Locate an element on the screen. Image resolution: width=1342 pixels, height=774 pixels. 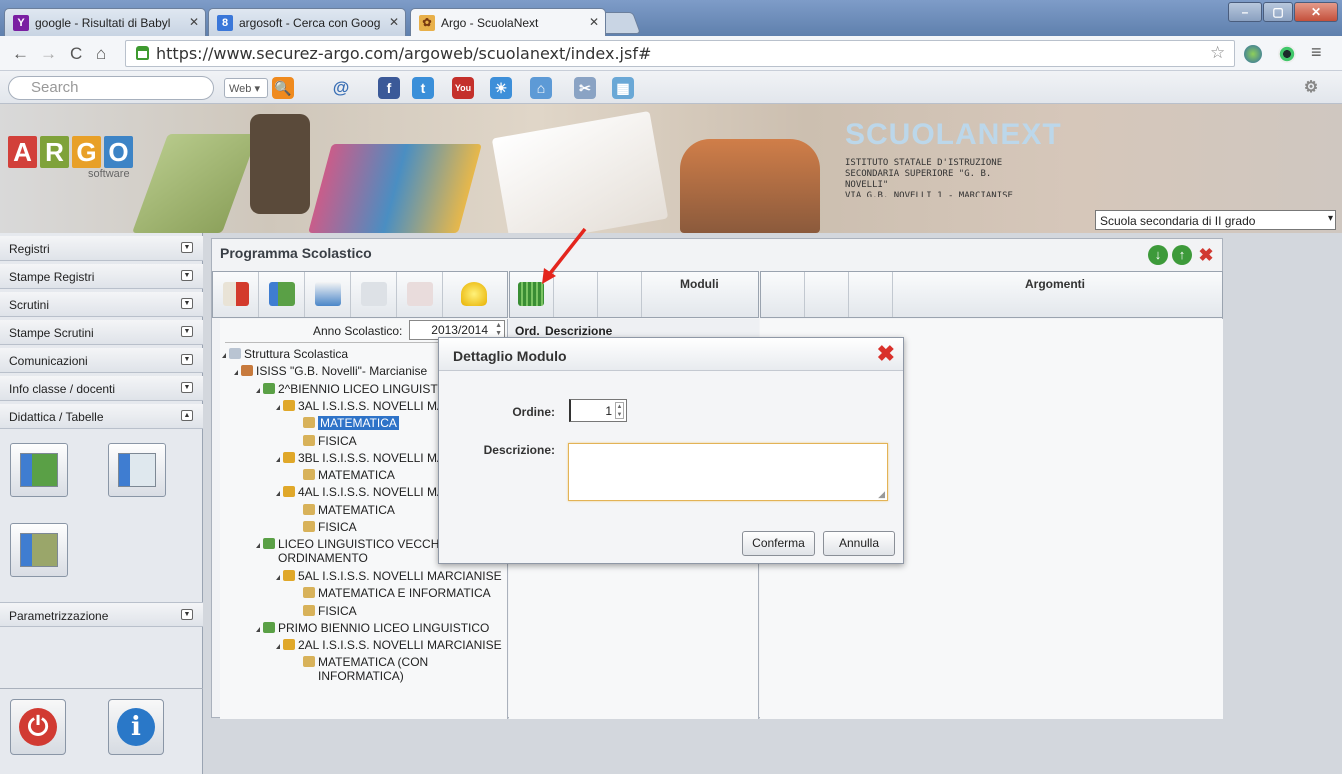
tree-node: MATEMATICA (CON INFORMATICA) is located at coordinates (362, 669).